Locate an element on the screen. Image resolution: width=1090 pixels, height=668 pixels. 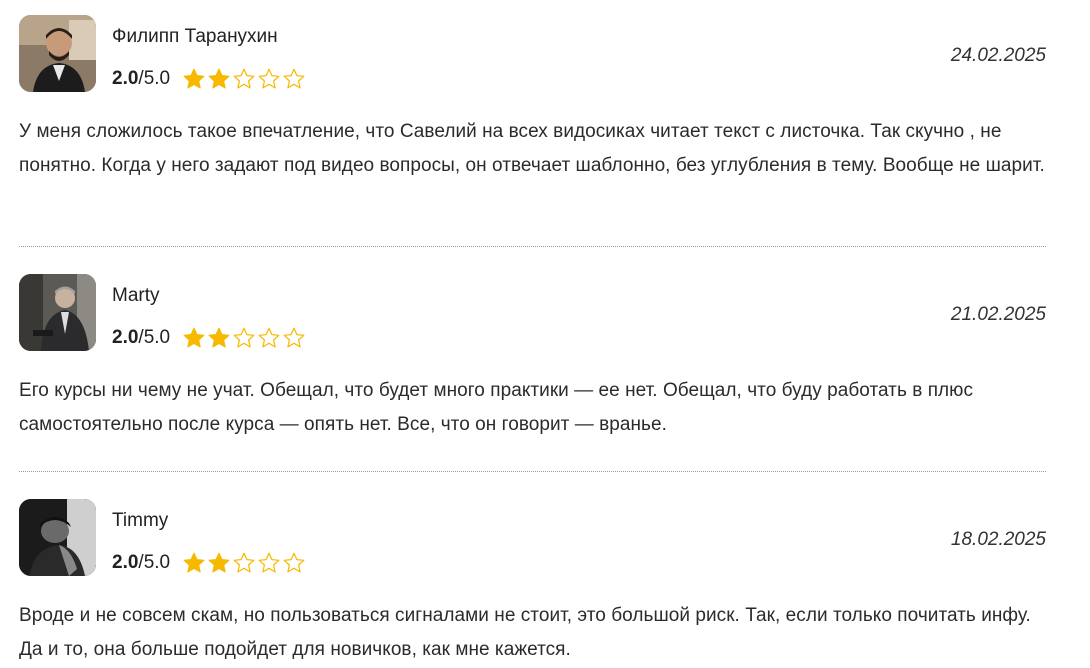
author-name: Филипп Таранухин is located at coordinates (195, 36).